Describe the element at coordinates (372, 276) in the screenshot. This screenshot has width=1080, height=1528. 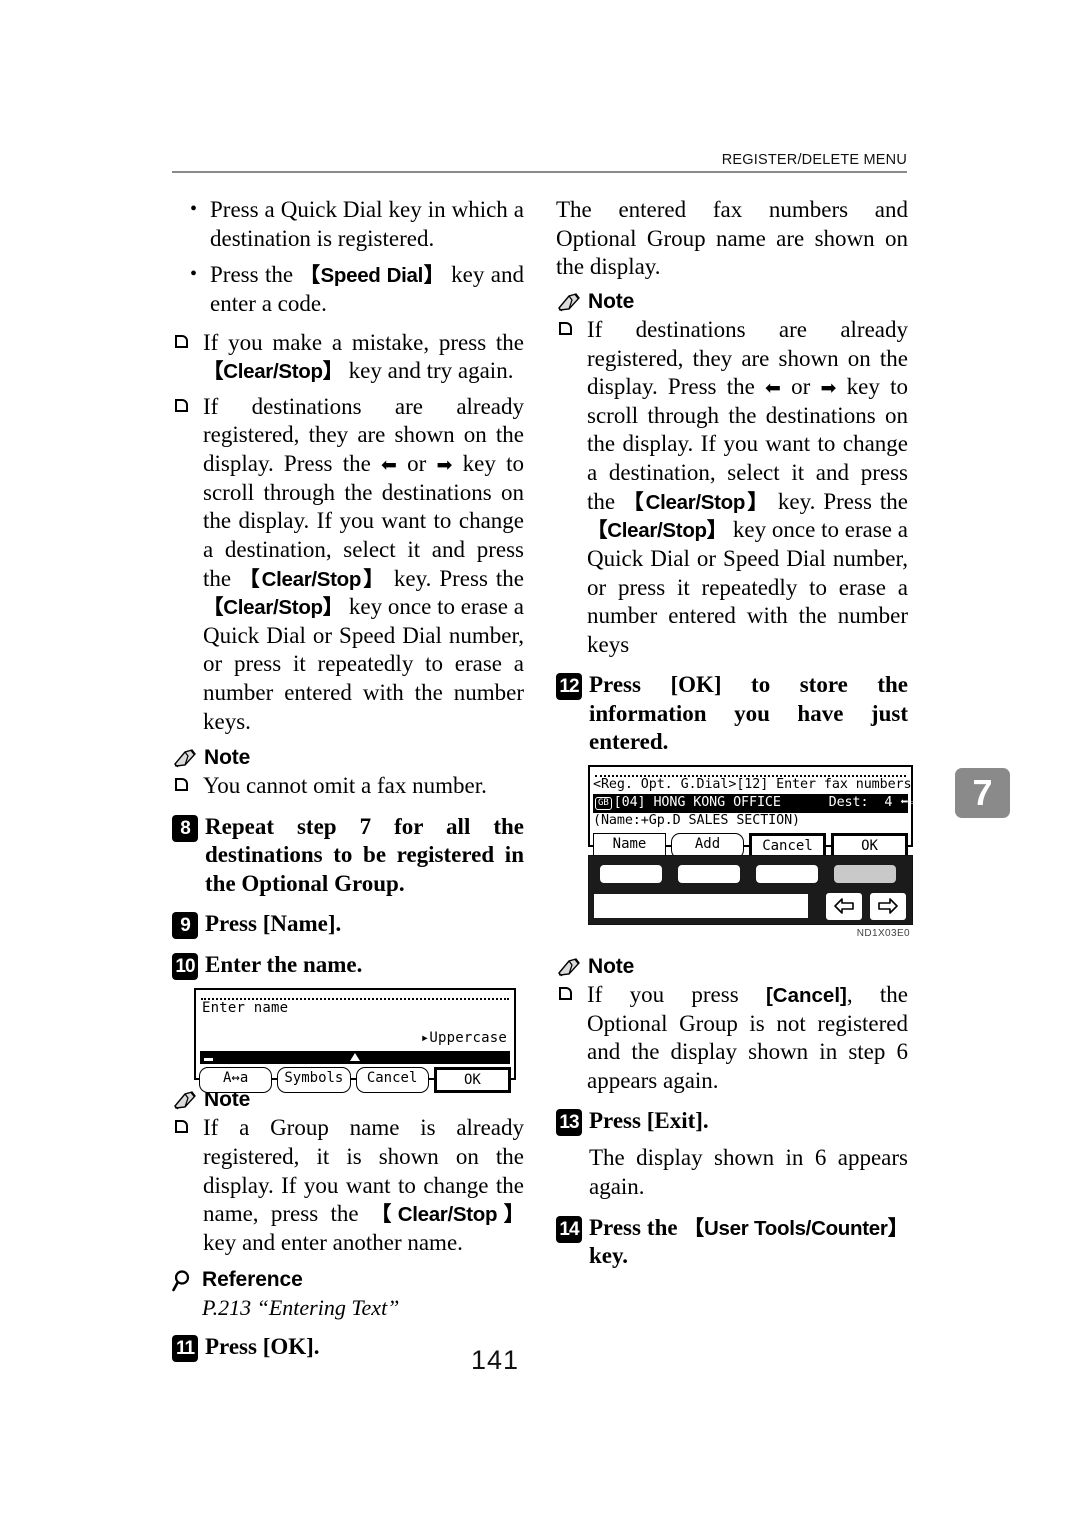
I see `speed-dial-key-label: 【Speed Dial】` at that location.